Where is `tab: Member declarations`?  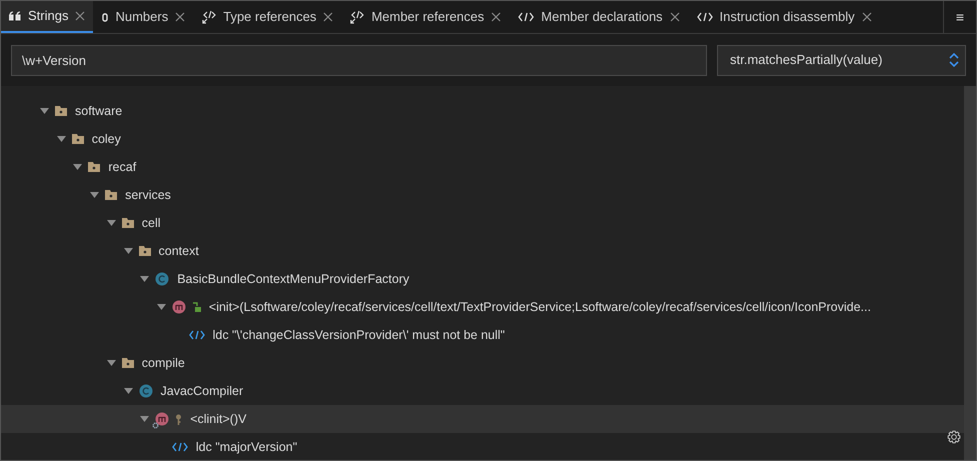 tab: Member declarations is located at coordinates (598, 17).